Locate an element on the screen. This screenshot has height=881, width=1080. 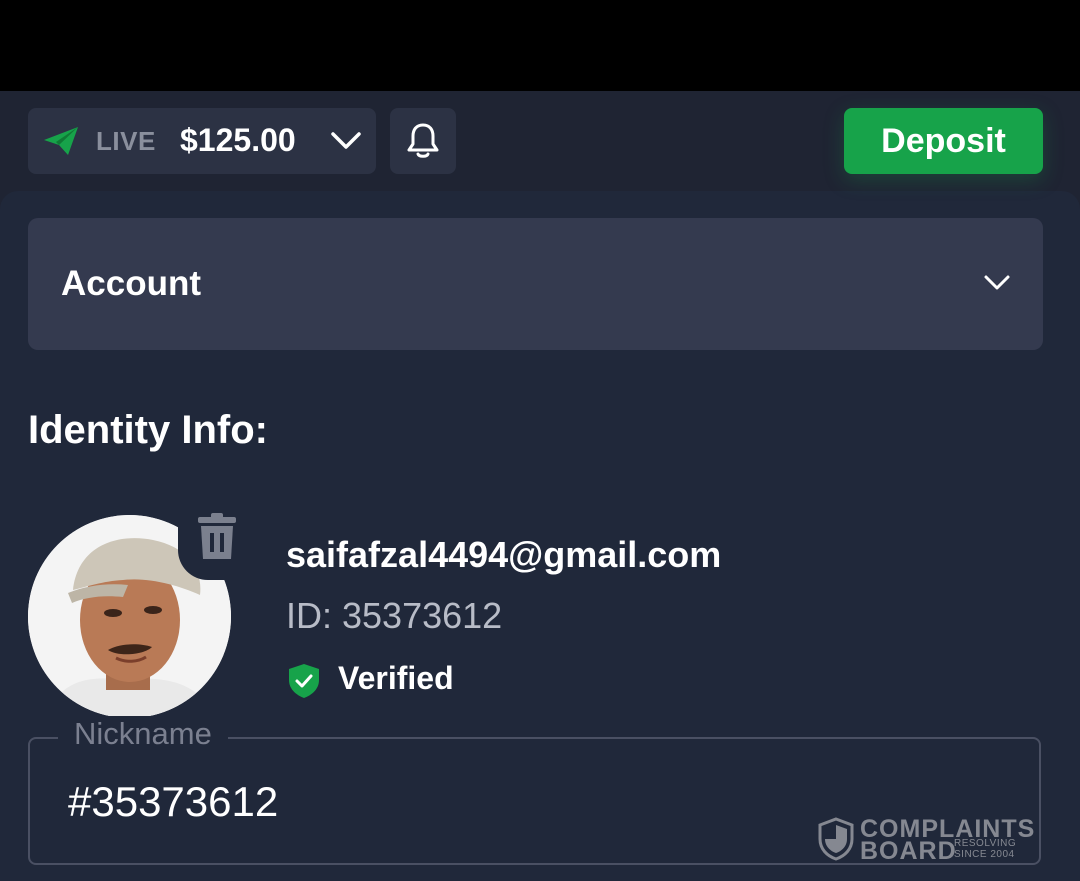
account-type-label: LIVE is located at coordinates (126, 141).